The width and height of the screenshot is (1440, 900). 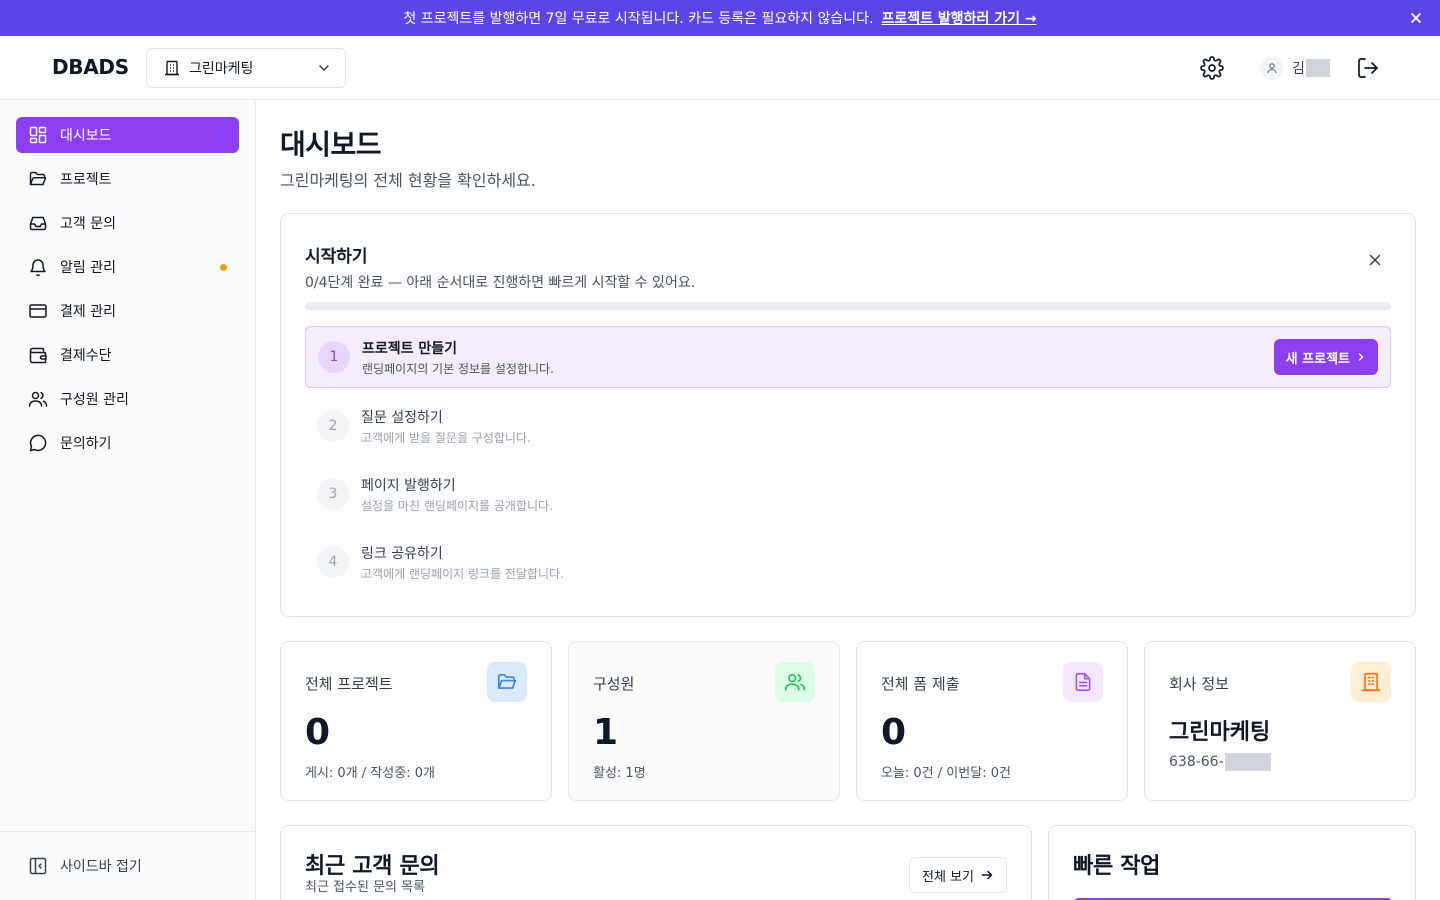 I want to click on stat-label: 구성원, so click(x=614, y=684).